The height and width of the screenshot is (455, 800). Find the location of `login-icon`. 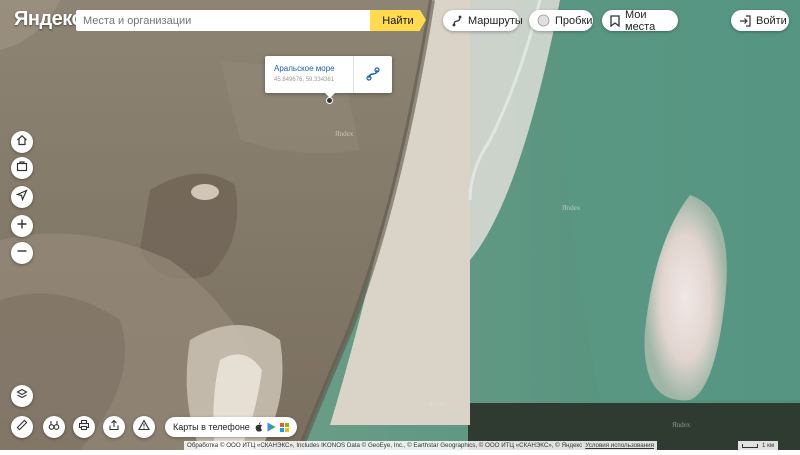

login-icon is located at coordinates (745, 20).